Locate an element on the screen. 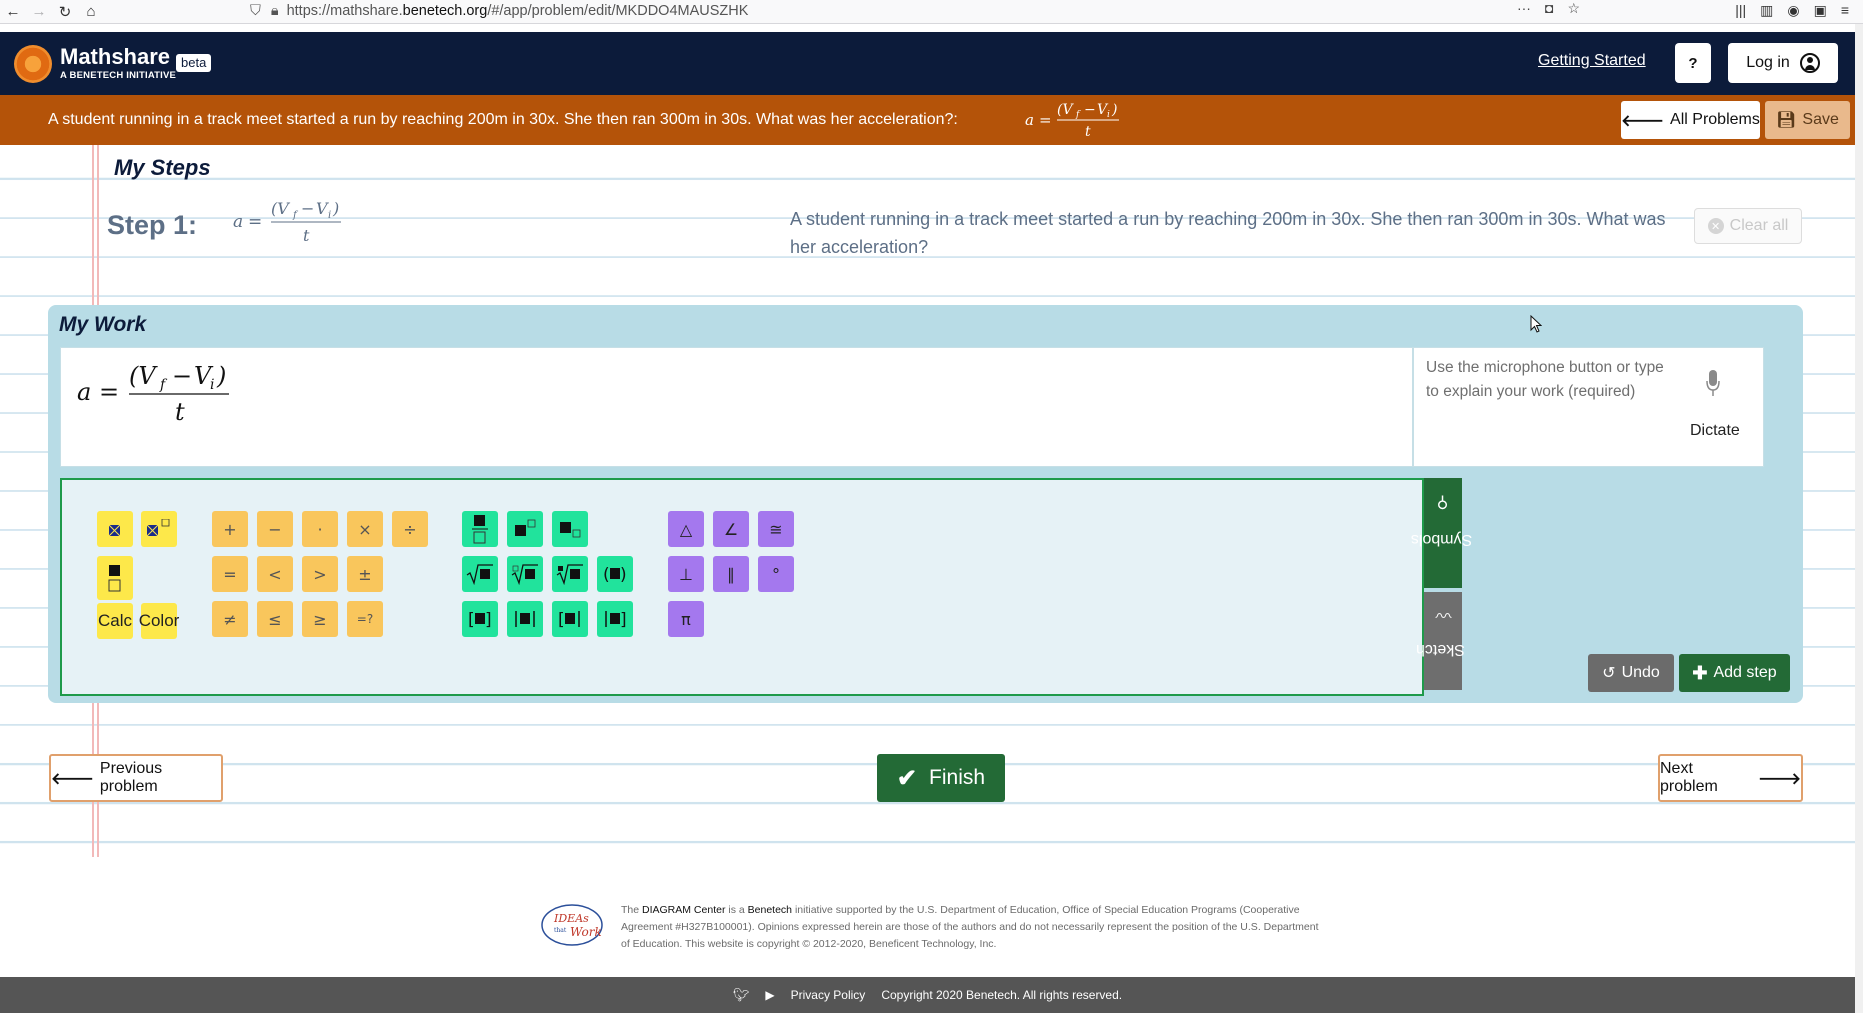 The height and width of the screenshot is (1013, 1863). step-equation: a = (V f − V i ) t is located at coordinates (298, 224).